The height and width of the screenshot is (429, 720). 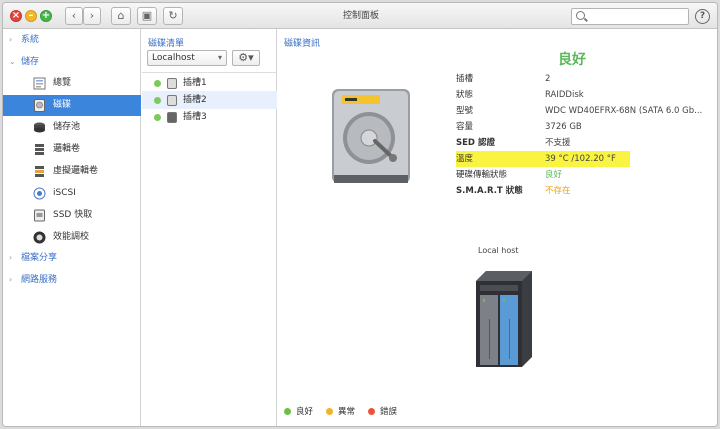 What do you see at coordinates (287, 411) in the screenshot?
I see `legend-good-icon` at bounding box center [287, 411].